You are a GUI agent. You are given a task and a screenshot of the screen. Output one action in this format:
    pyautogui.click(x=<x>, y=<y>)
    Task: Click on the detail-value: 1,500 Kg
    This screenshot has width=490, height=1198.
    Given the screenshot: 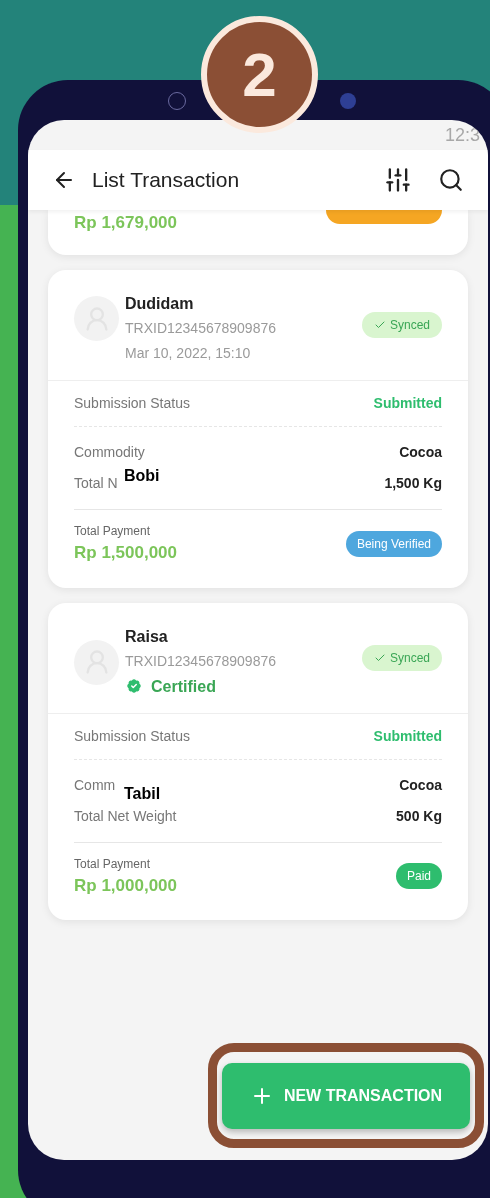 What is the action you would take?
    pyautogui.click(x=413, y=483)
    